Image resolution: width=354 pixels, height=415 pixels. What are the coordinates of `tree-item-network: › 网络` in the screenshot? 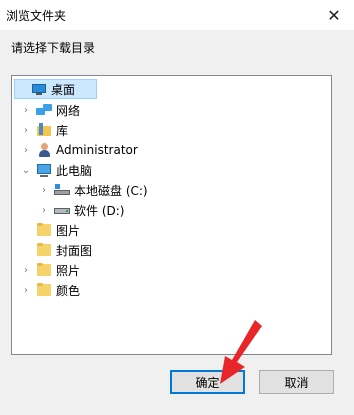 It's located at (50, 110).